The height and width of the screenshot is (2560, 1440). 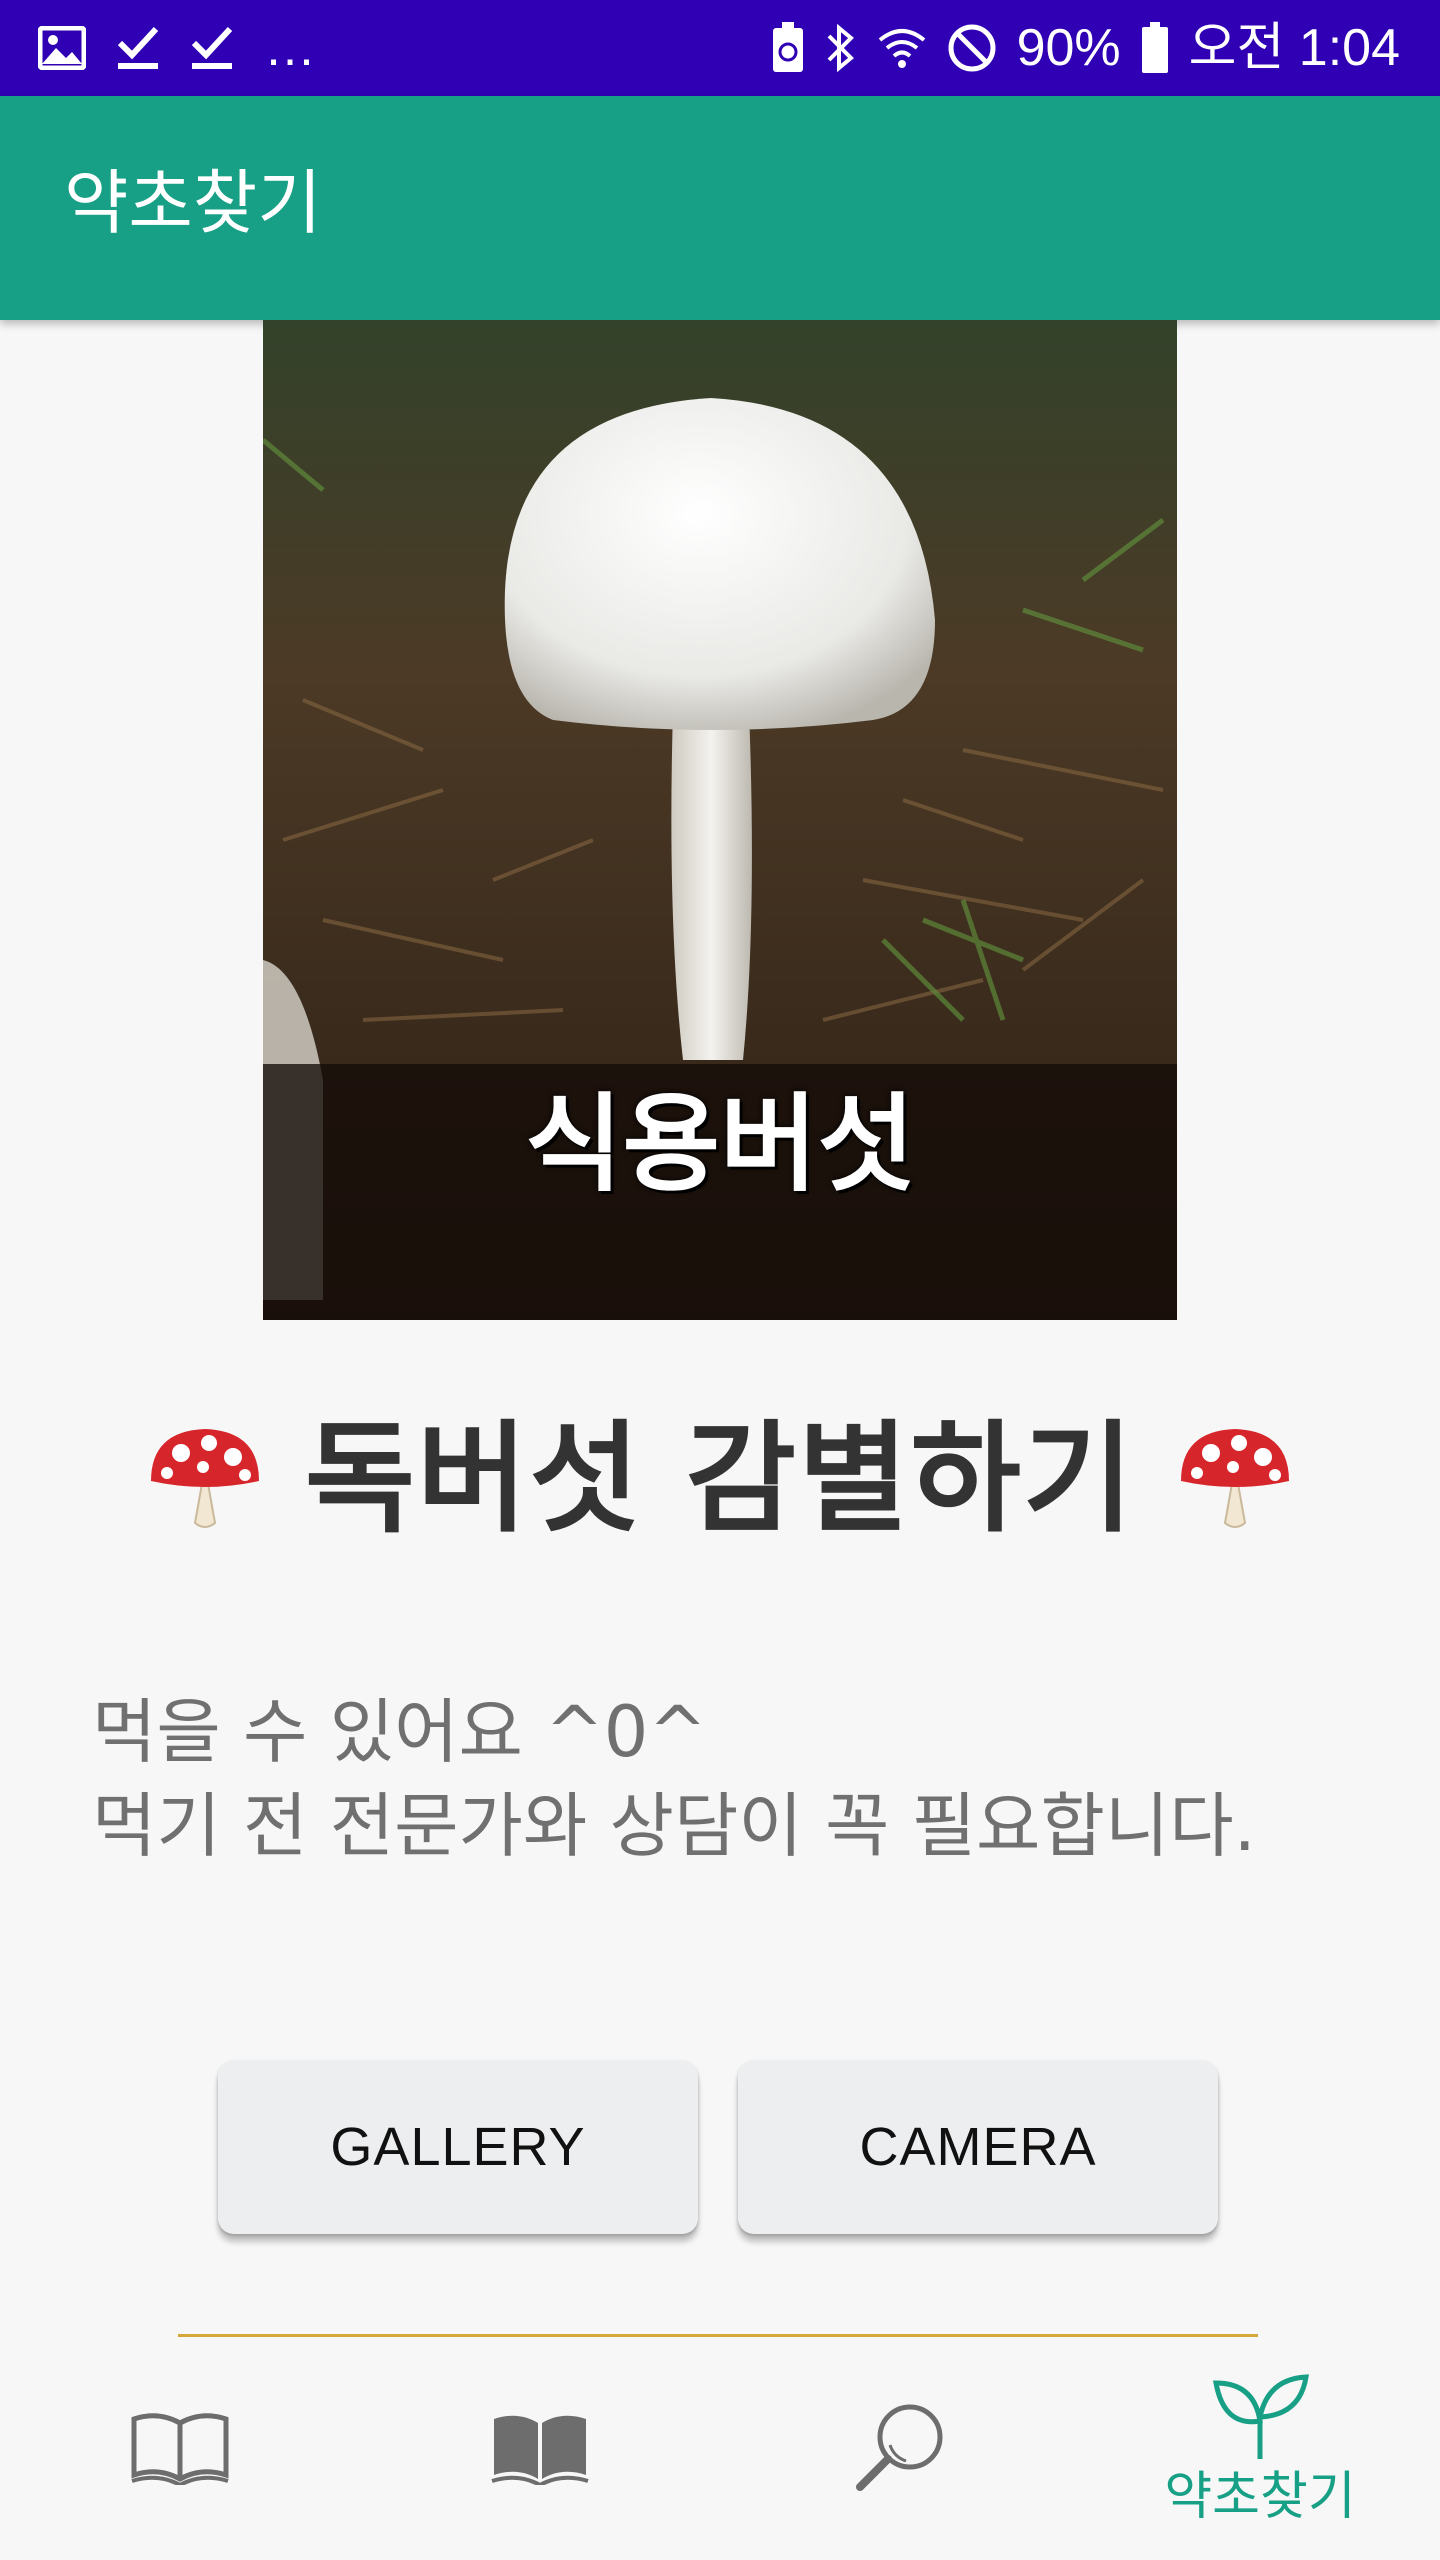 I want to click on app-bar: 약초찾기, so click(x=720, y=208).